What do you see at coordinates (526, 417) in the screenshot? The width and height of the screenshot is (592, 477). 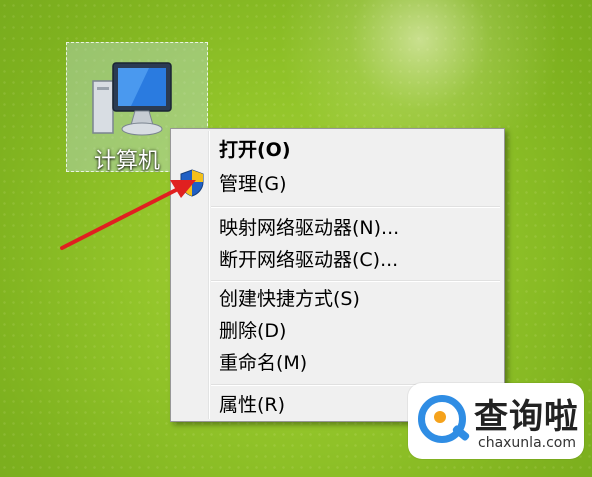 I see `watermark-title: 查询啦` at bounding box center [526, 417].